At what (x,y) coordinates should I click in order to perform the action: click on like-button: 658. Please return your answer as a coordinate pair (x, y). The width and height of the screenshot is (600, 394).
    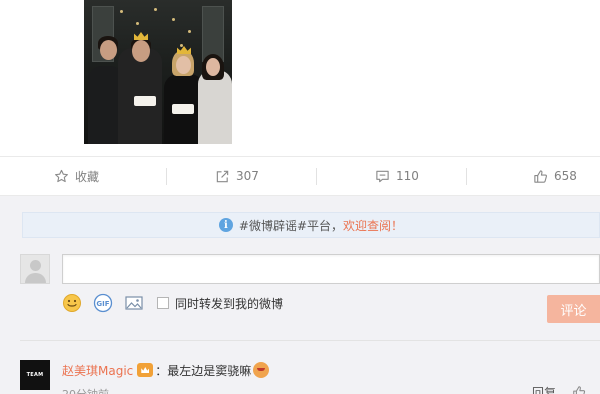
    Looking at the image, I should click on (555, 176).